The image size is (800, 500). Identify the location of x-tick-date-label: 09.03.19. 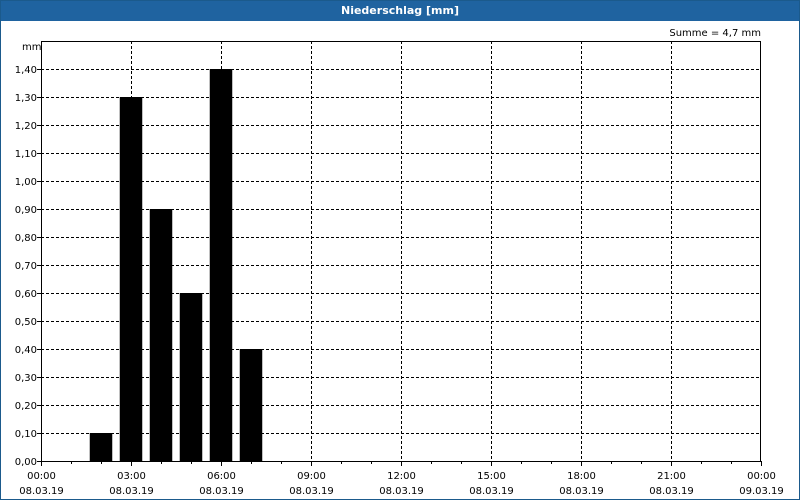
(761, 491).